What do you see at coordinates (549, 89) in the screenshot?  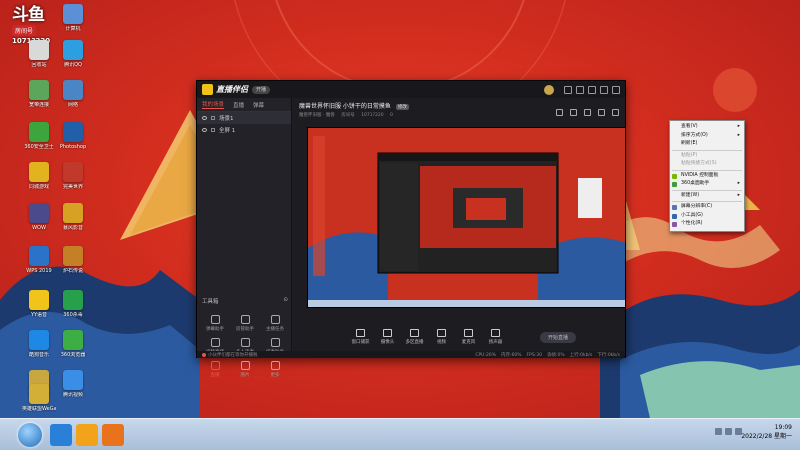 I see `avatar` at bounding box center [549, 89].